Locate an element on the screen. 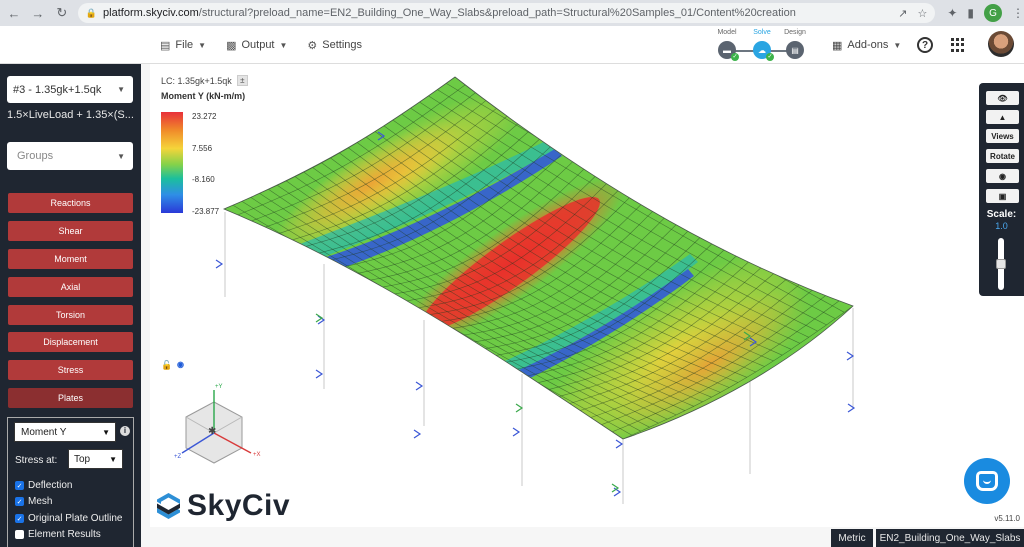  settings-menu: ⚙ Settings is located at coordinates (334, 45).